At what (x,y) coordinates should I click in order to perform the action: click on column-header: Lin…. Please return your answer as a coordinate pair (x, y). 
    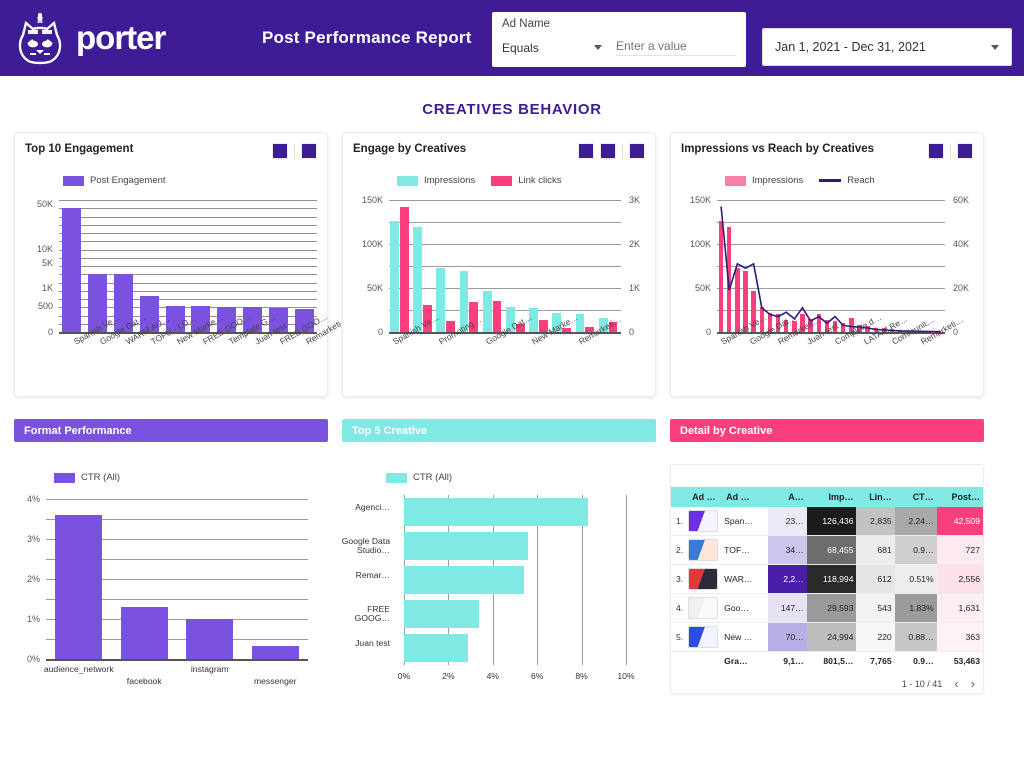
    Looking at the image, I should click on (875, 497).